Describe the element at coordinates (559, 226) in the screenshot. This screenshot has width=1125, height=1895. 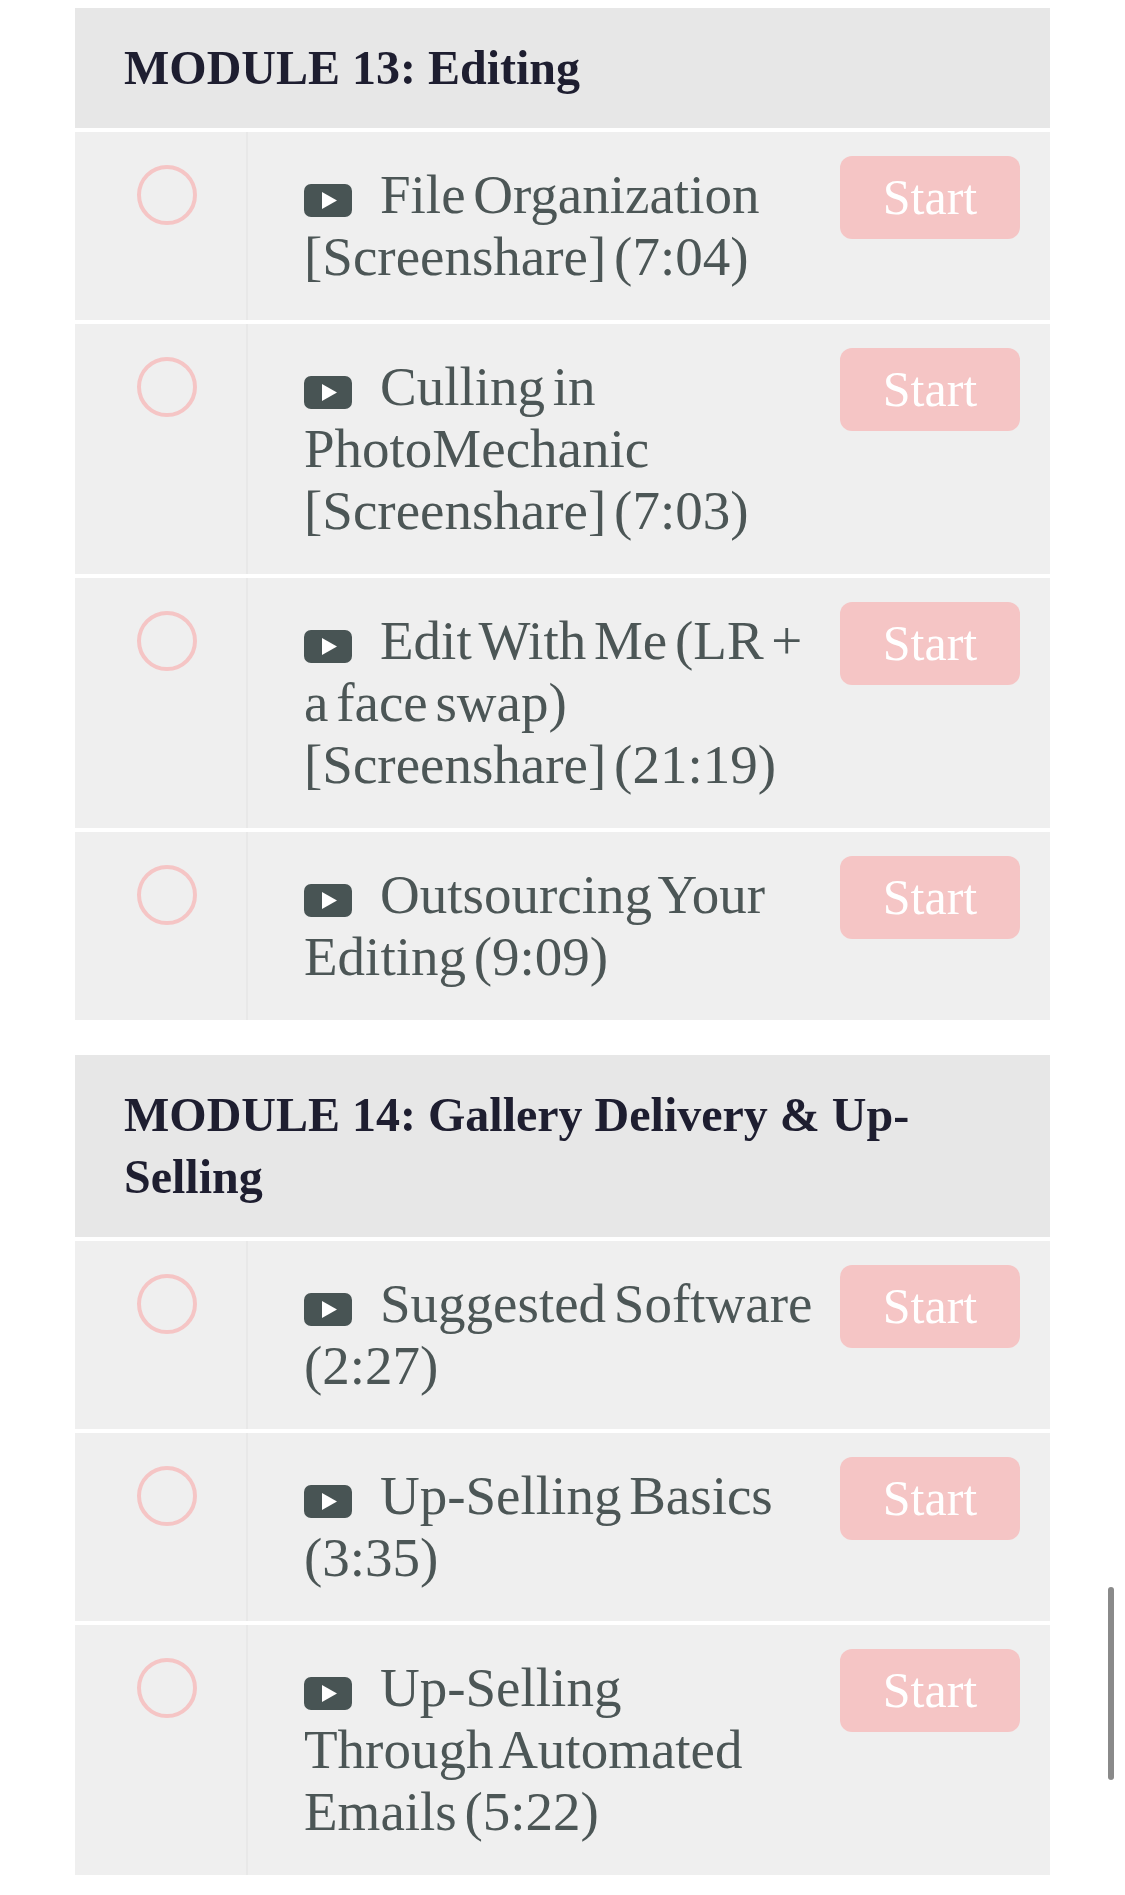
I see `lesson-link: File Organization [Screenshare] (7:04)` at that location.